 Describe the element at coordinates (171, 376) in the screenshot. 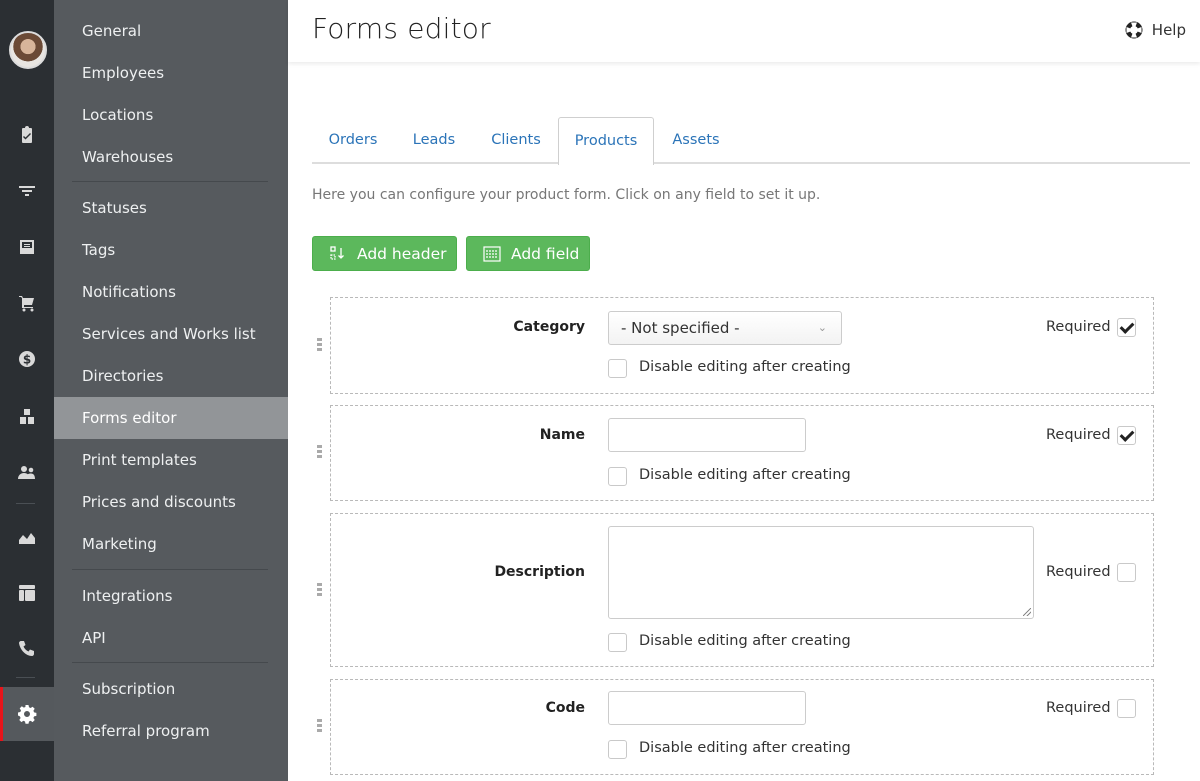

I see `nav-item-directories: Directories` at that location.